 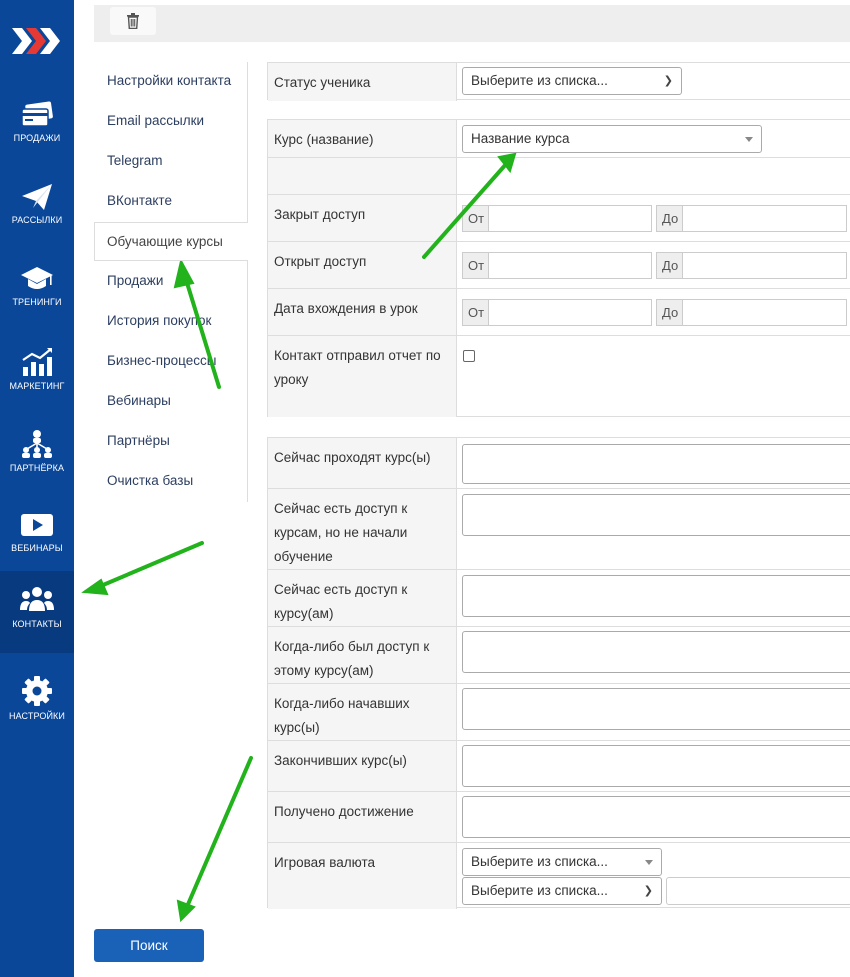 What do you see at coordinates (37, 220) in the screenshot?
I see `sidebar-item-label: РАССЫЛКИ` at bounding box center [37, 220].